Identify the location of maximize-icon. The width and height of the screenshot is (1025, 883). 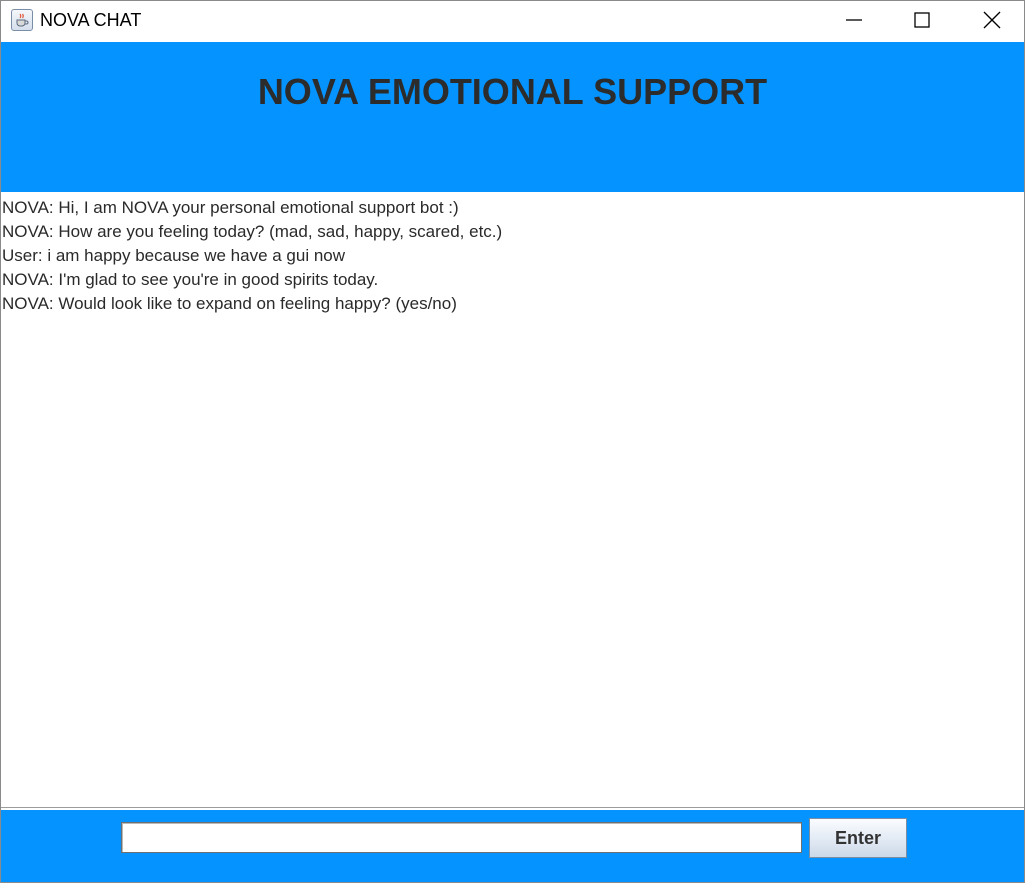
(922, 20).